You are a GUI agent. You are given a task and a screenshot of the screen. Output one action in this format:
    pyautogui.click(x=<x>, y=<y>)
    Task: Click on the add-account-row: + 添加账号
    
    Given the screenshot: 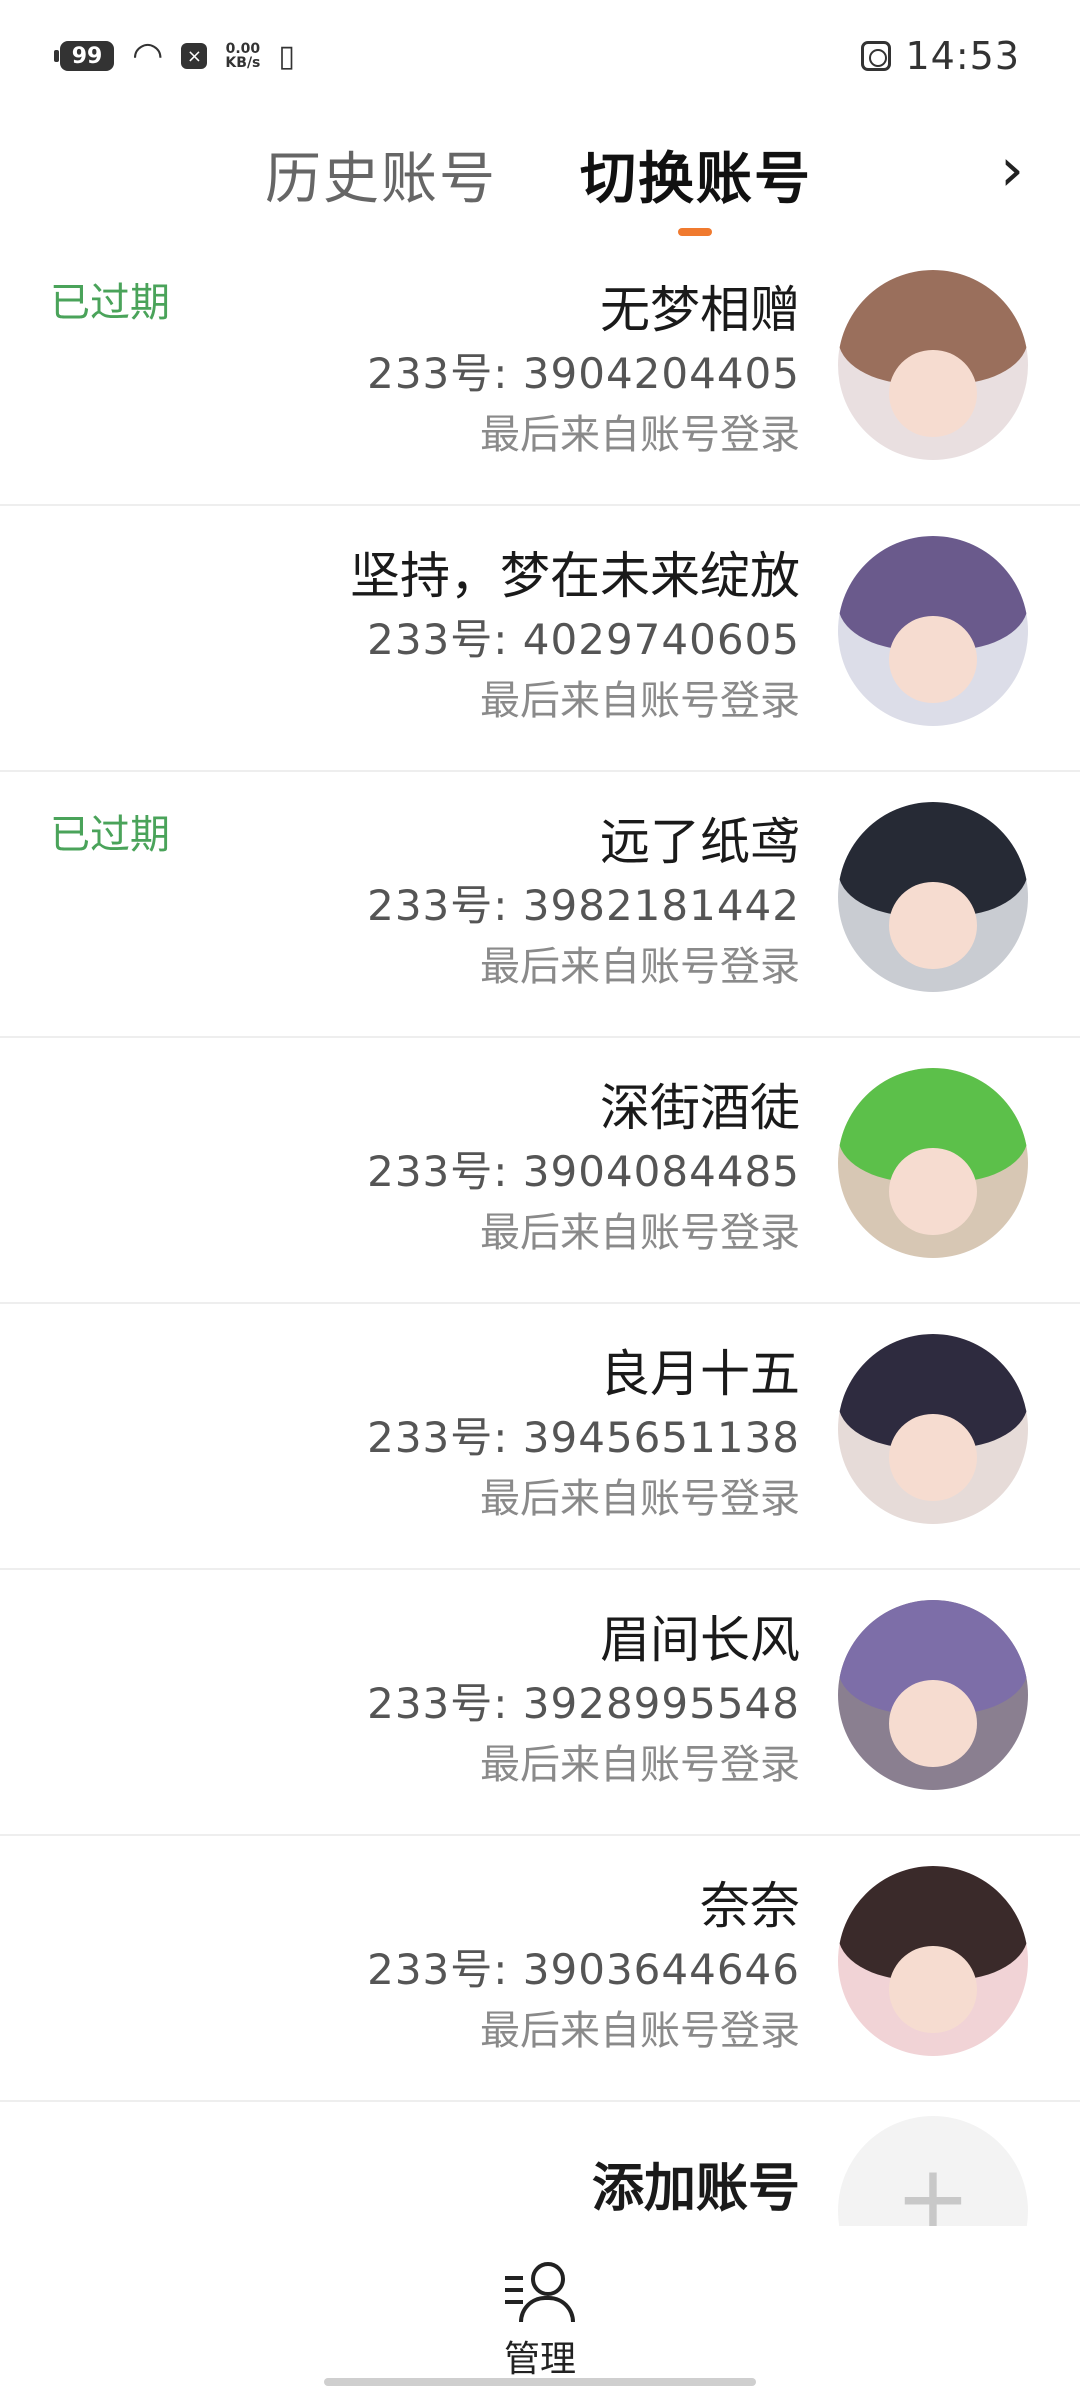 What is the action you would take?
    pyautogui.click(x=540, y=2166)
    